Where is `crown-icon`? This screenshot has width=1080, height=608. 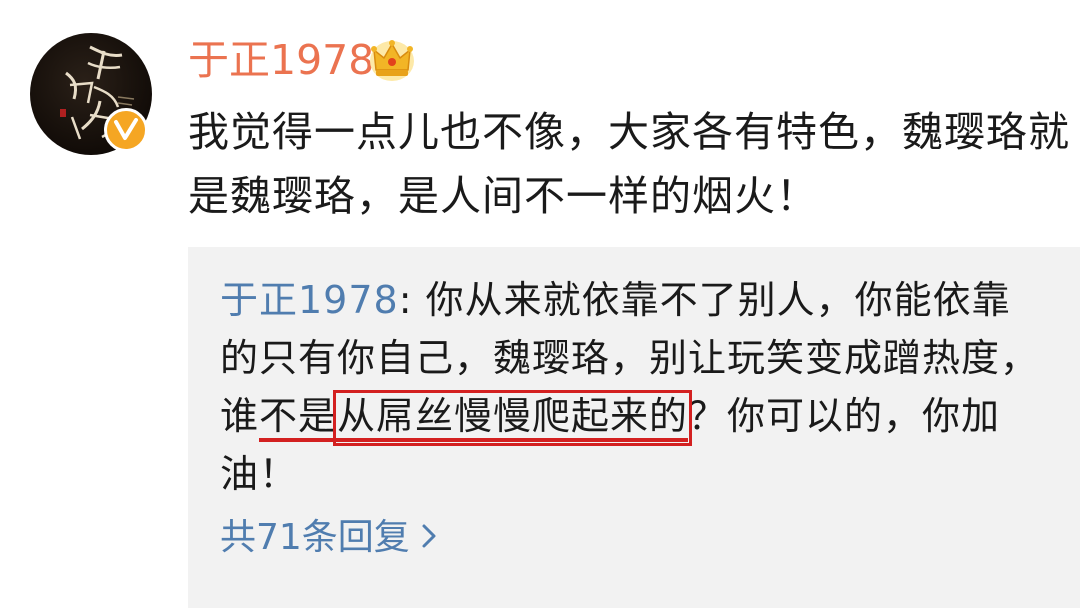 crown-icon is located at coordinates (392, 59).